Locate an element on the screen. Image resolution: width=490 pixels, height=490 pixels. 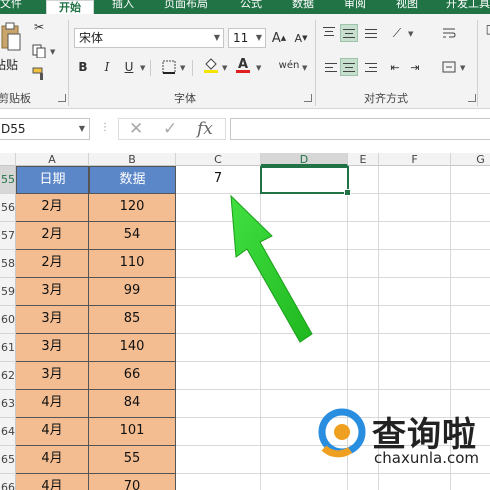
border-icon is located at coordinates (169, 67).